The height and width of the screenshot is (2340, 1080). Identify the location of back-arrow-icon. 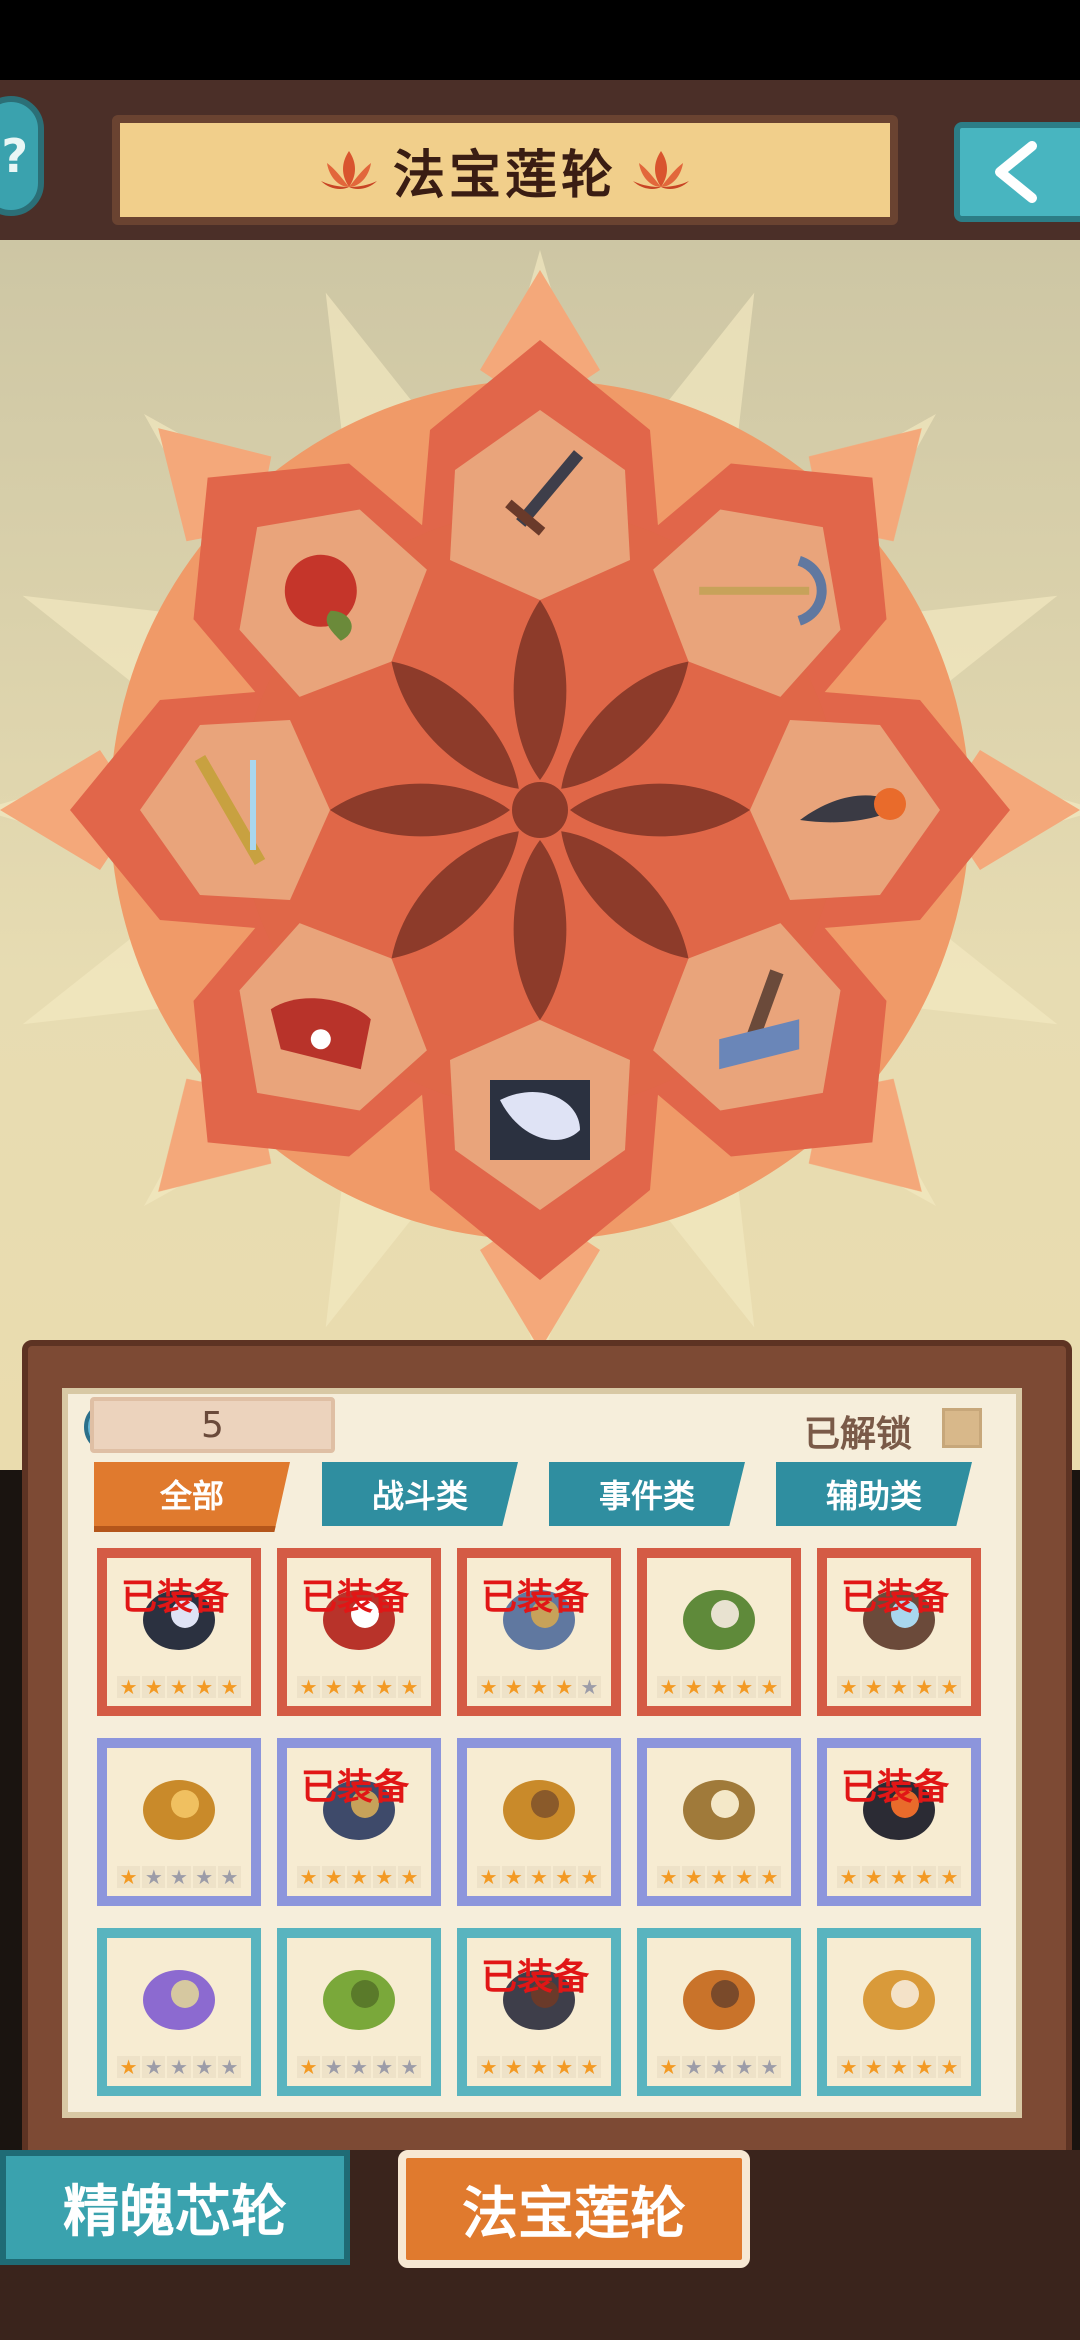
(1016, 172).